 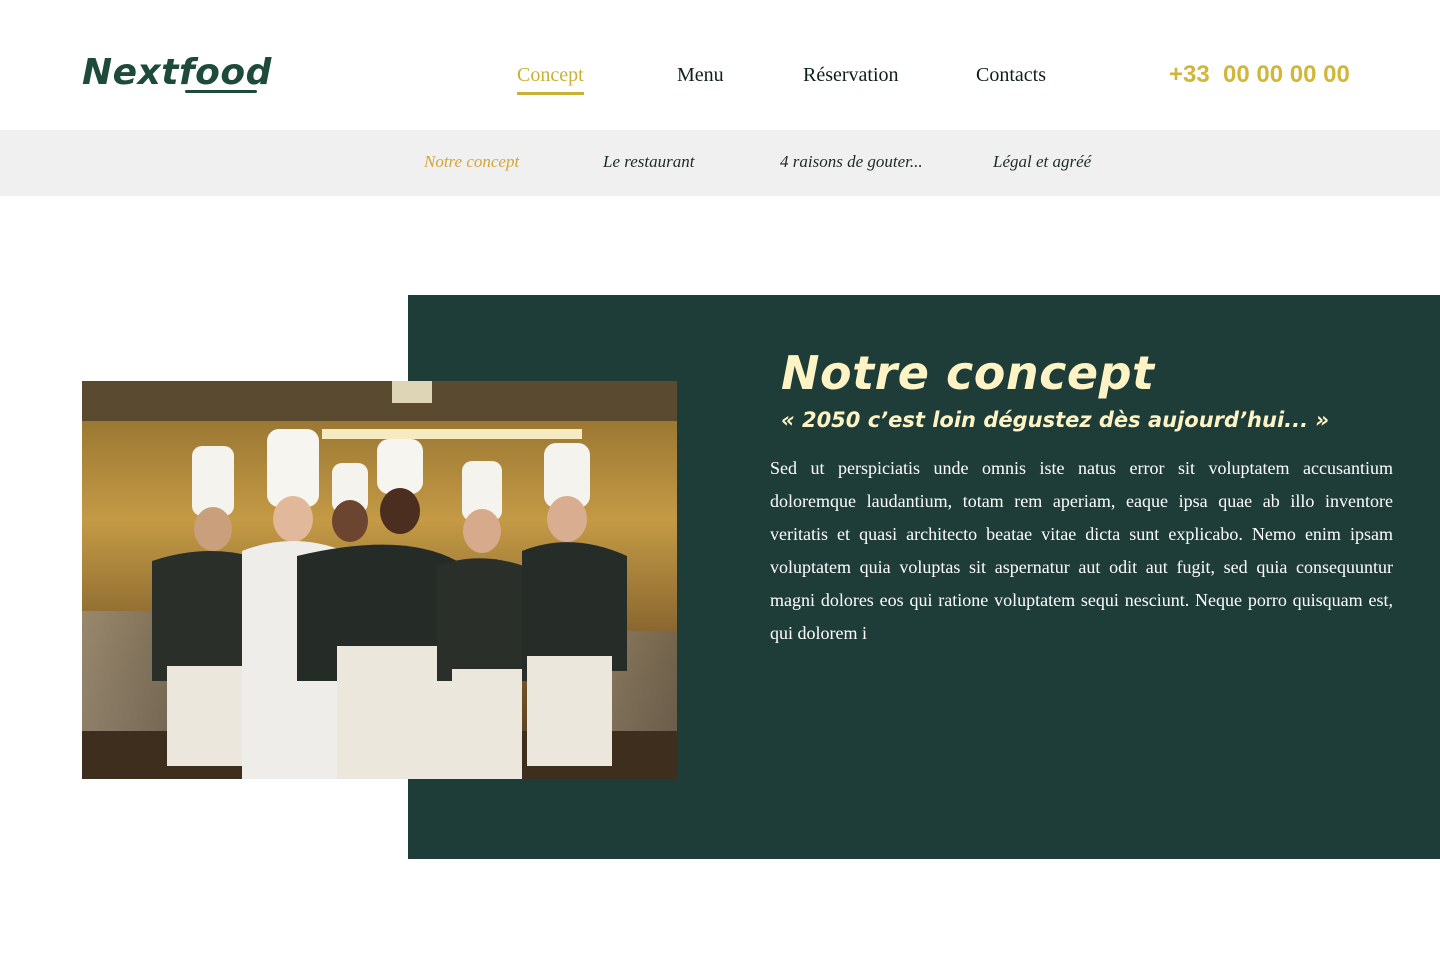 I want to click on subnav-legal-agree: Légal et agréé, so click(x=1042, y=162).